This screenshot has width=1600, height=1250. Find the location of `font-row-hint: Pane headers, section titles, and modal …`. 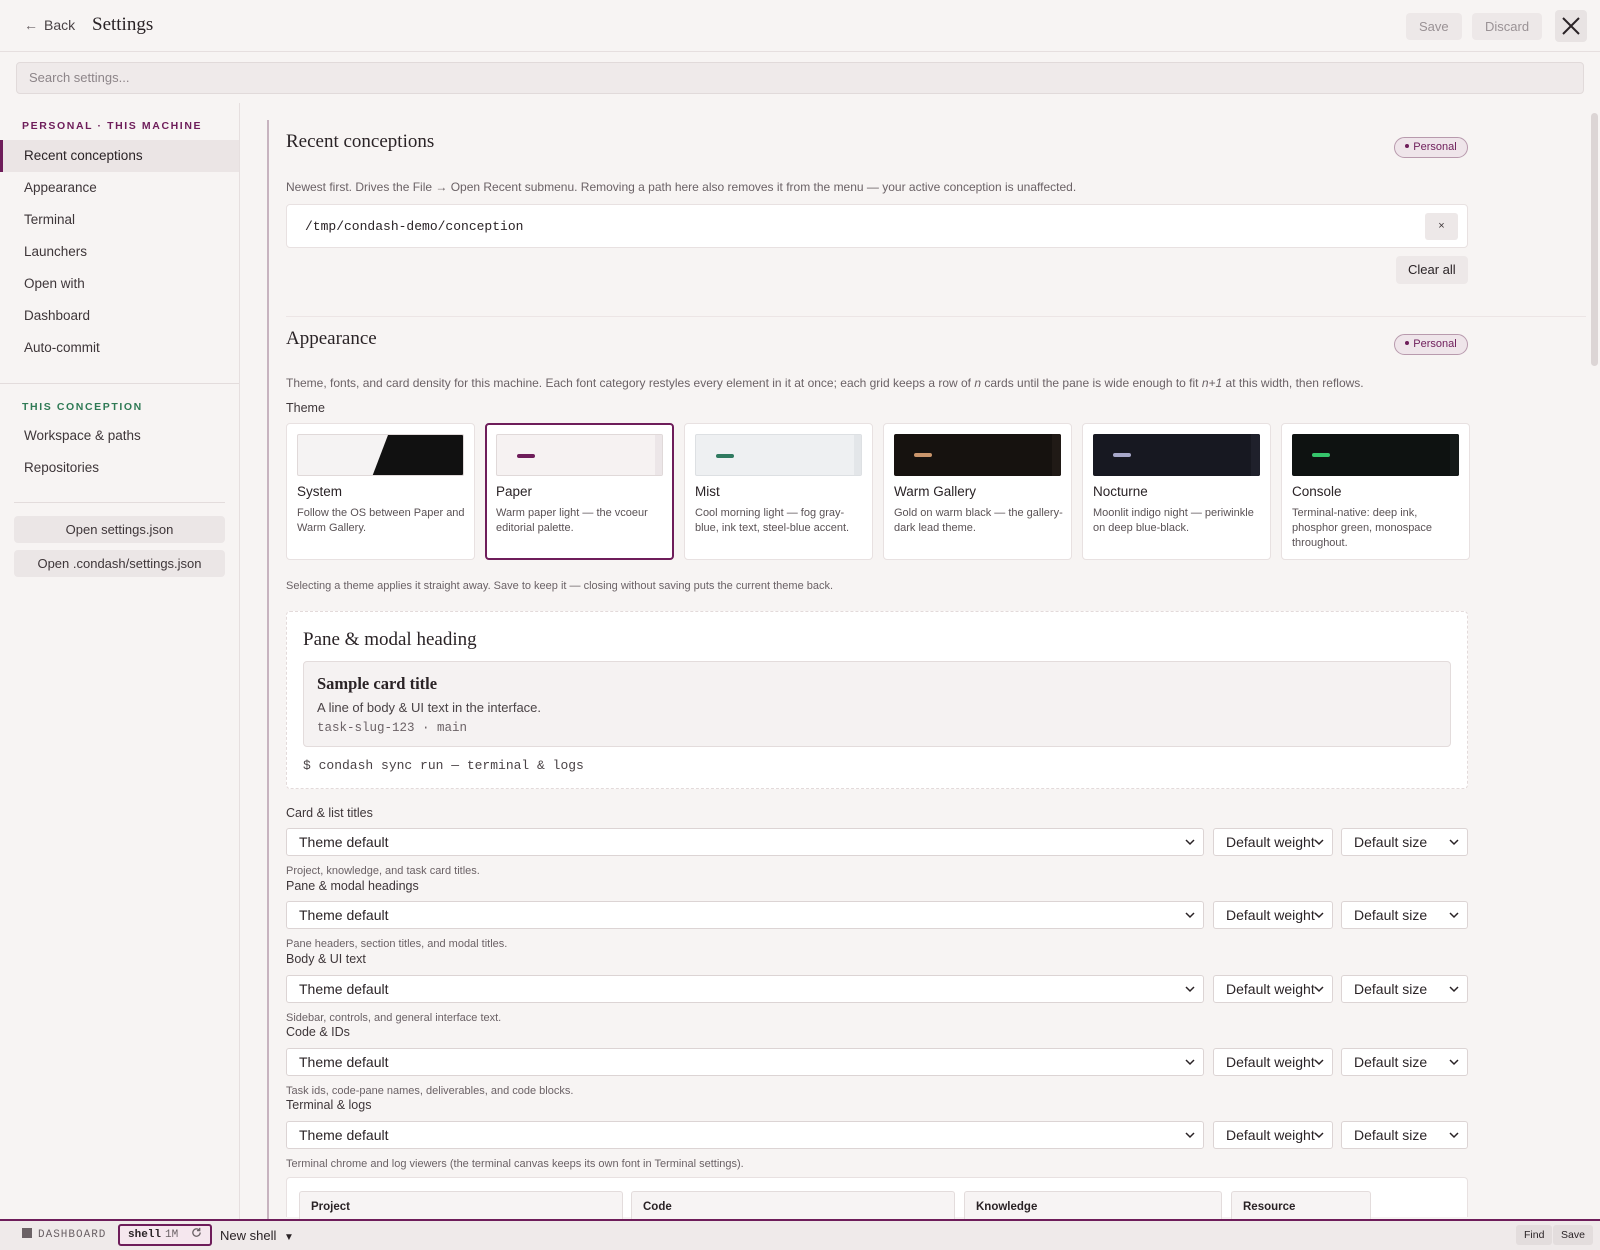

font-row-hint: Pane headers, section titles, and modal … is located at coordinates (397, 944).